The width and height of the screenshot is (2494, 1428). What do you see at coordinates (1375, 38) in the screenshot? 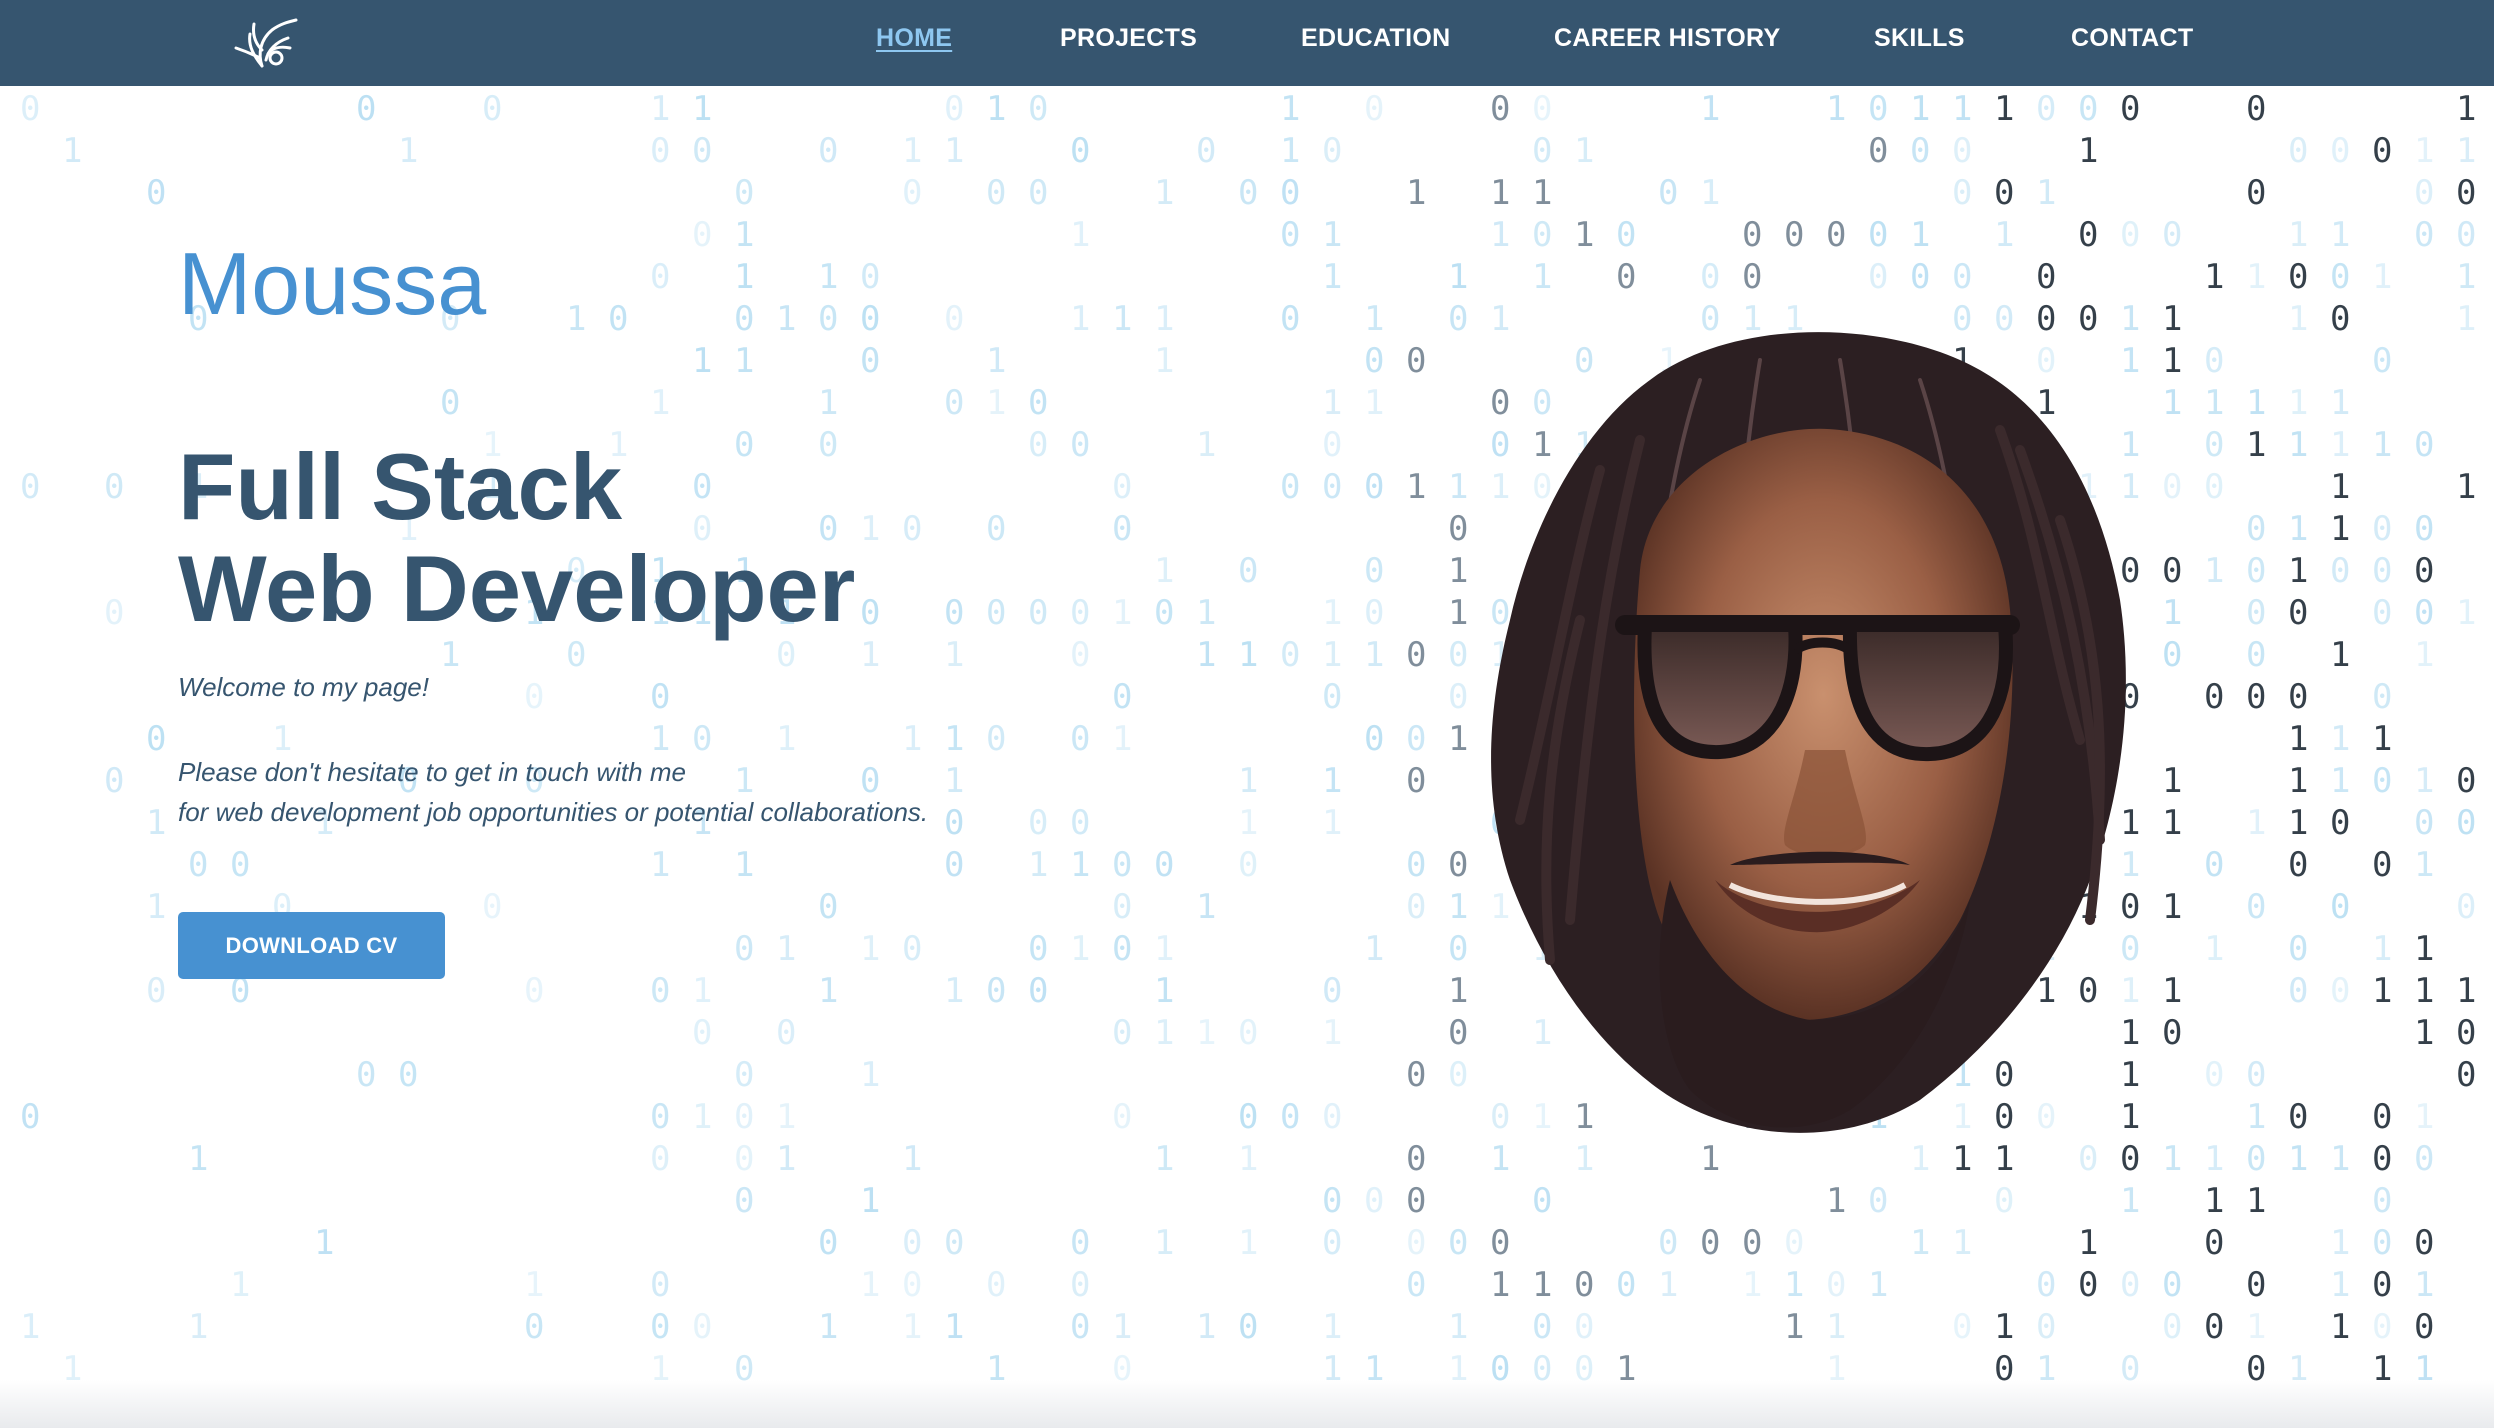
I see `nav-education-link: EDUCATION` at bounding box center [1375, 38].